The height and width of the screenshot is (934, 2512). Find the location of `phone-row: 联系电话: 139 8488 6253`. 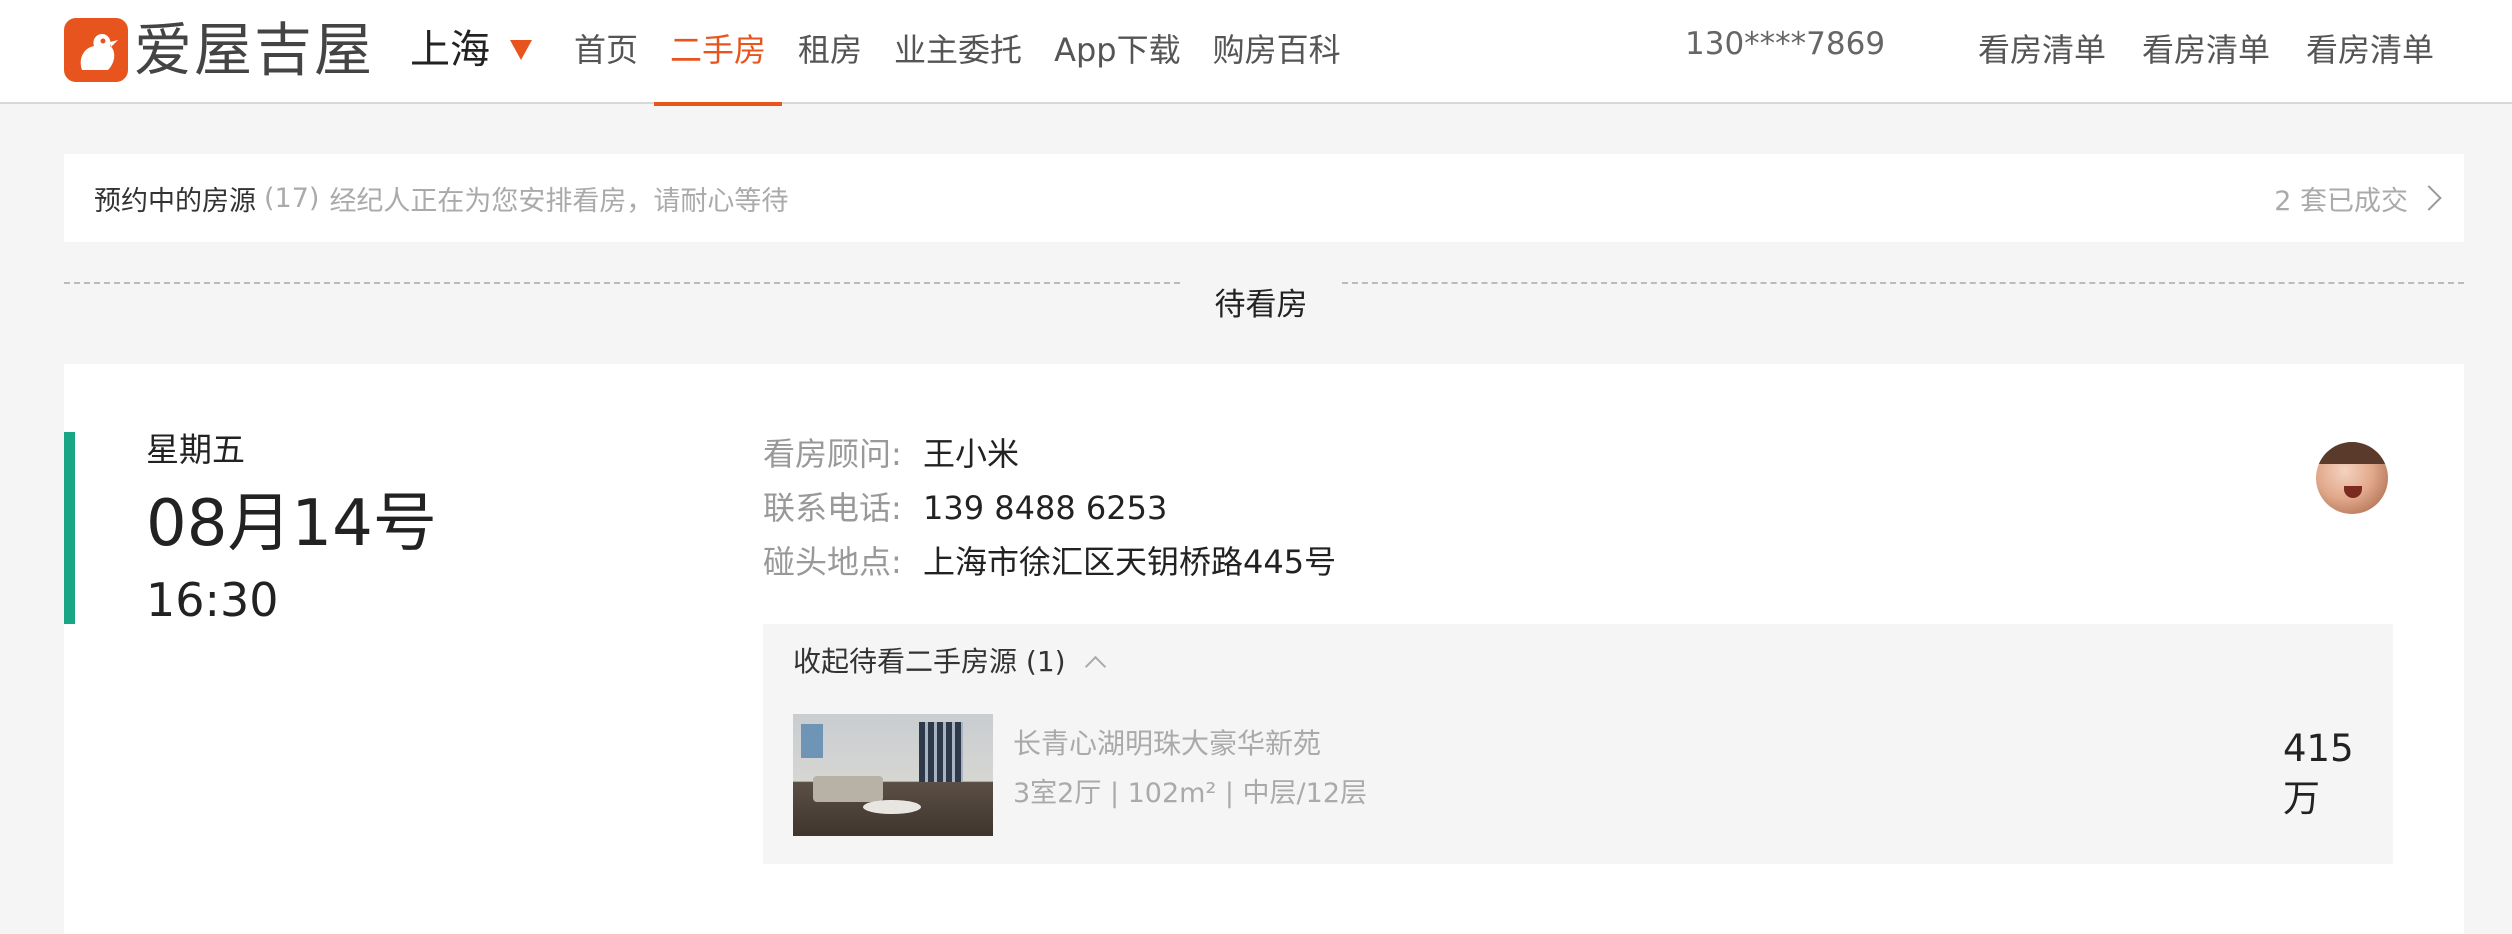

phone-row: 联系电话: 139 8488 6253 is located at coordinates (1049, 509).